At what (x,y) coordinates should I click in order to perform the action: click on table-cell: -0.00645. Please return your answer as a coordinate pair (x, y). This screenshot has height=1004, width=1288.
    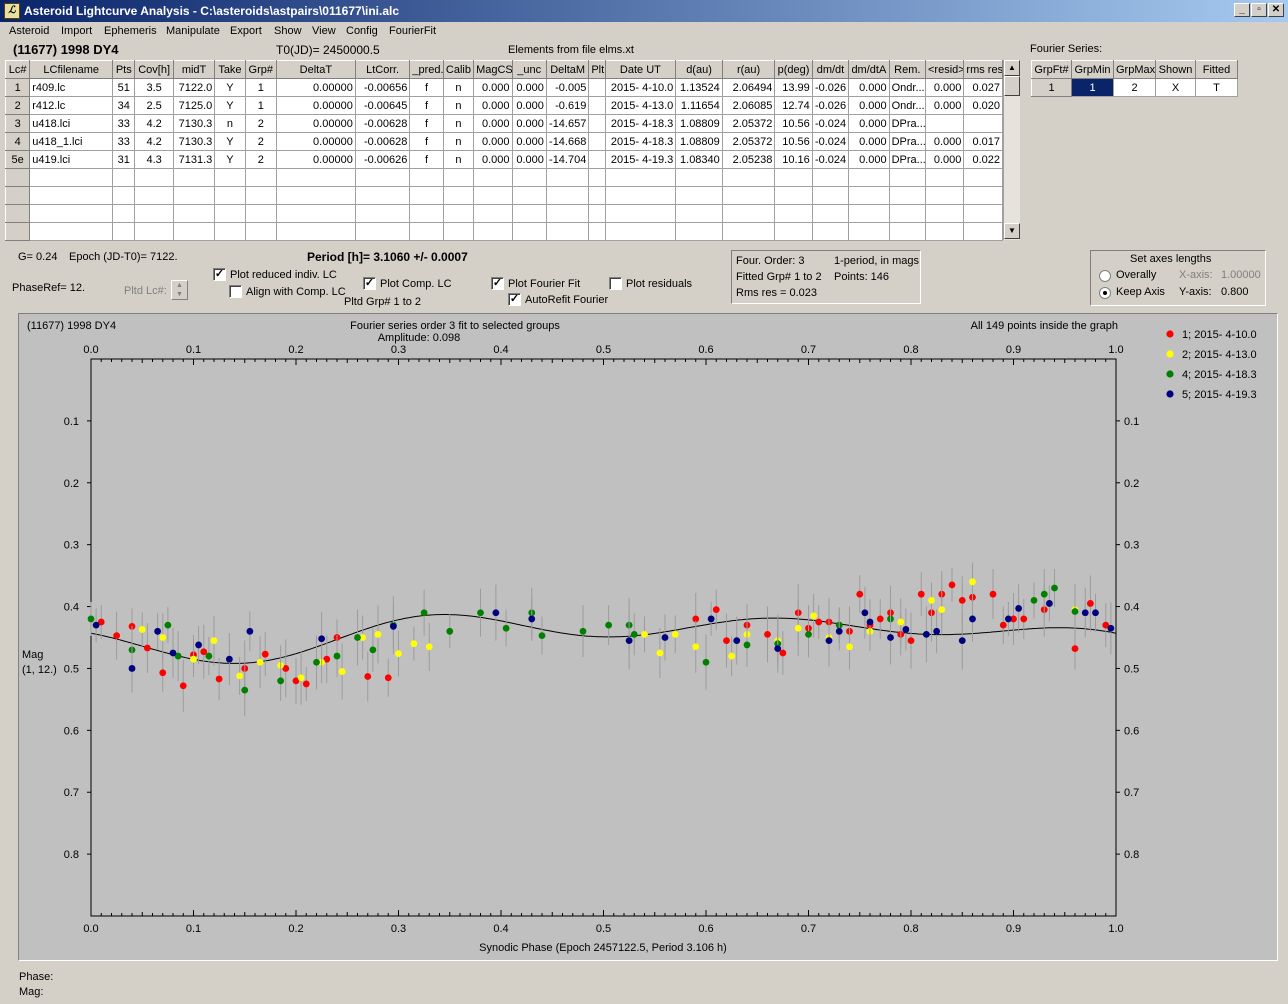
    Looking at the image, I should click on (382, 105).